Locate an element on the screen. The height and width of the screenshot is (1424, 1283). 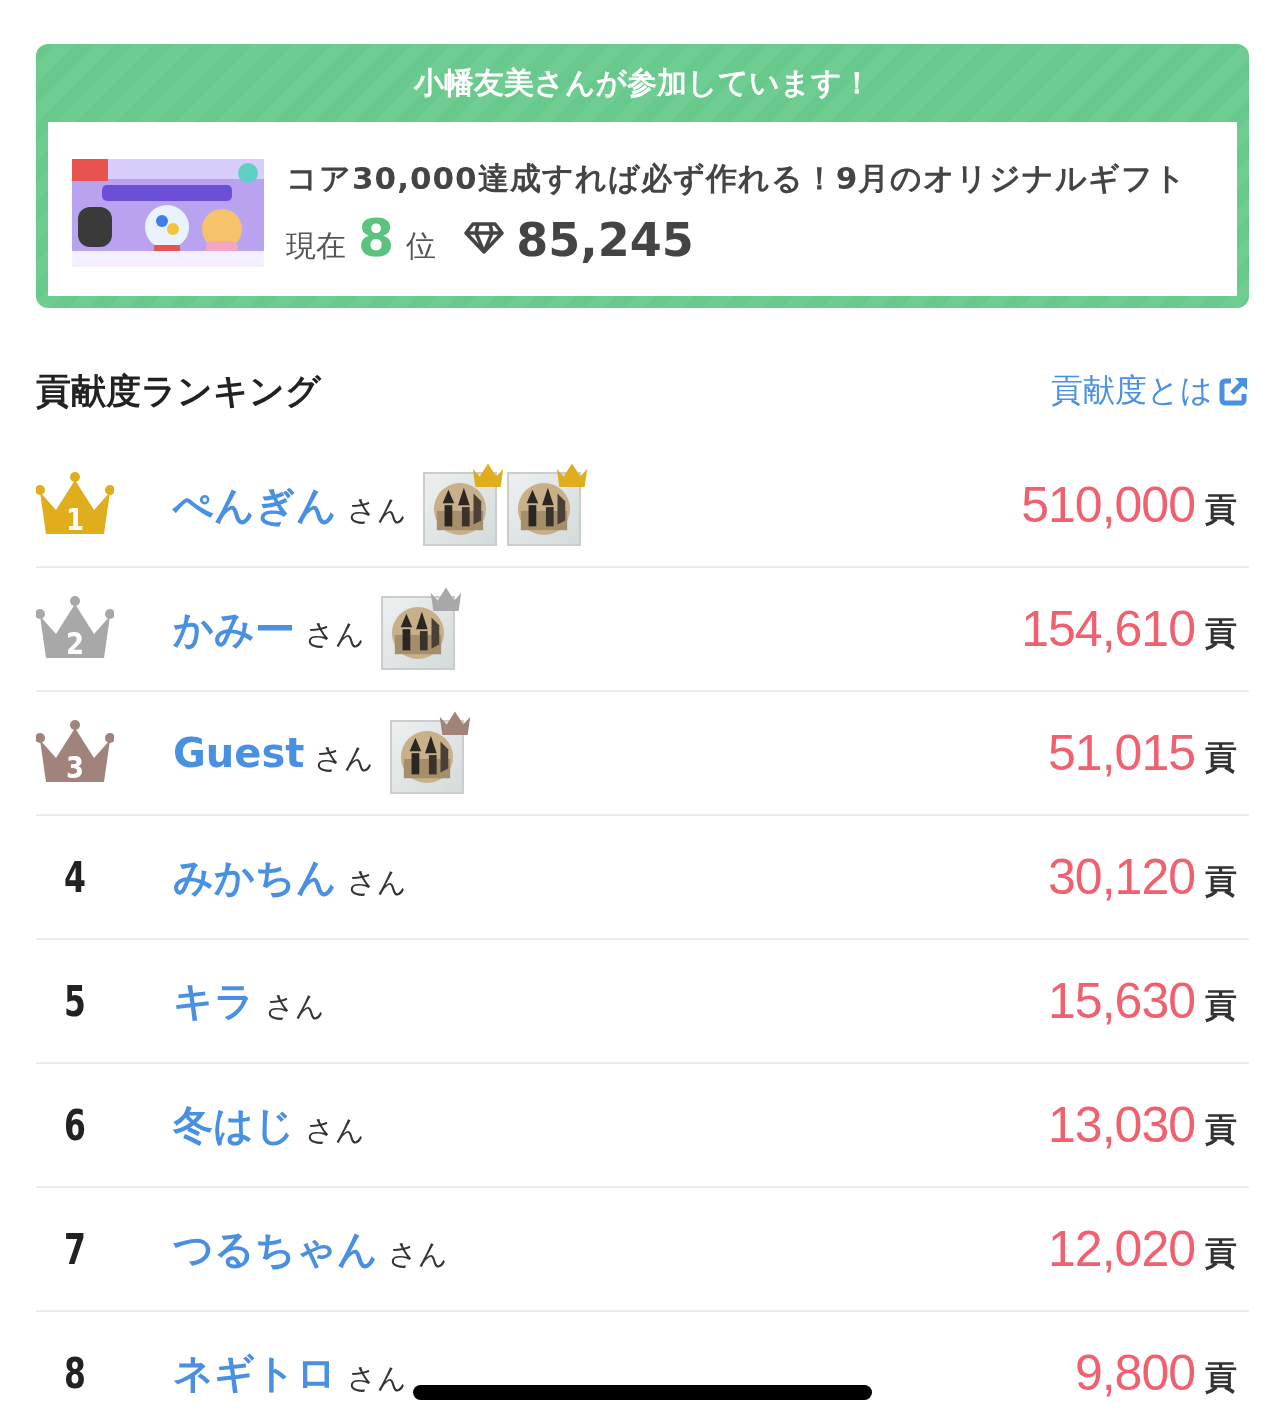
section-title: 貢献度ランキング is located at coordinates (178, 391).